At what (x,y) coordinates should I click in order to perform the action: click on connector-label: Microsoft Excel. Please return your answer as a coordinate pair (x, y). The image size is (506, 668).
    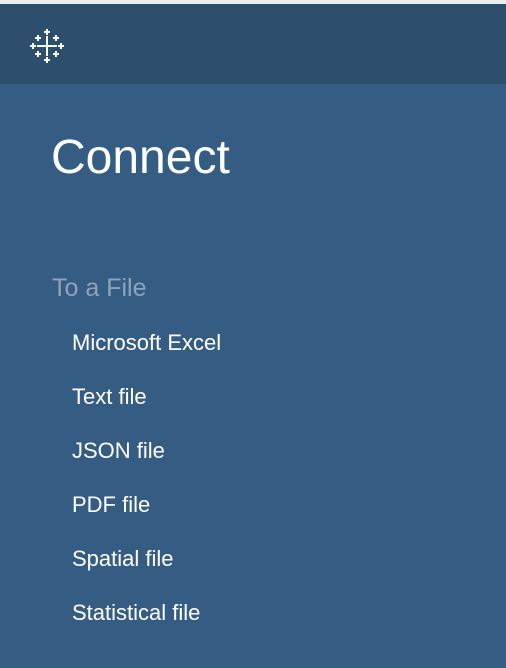
    Looking at the image, I should click on (147, 342).